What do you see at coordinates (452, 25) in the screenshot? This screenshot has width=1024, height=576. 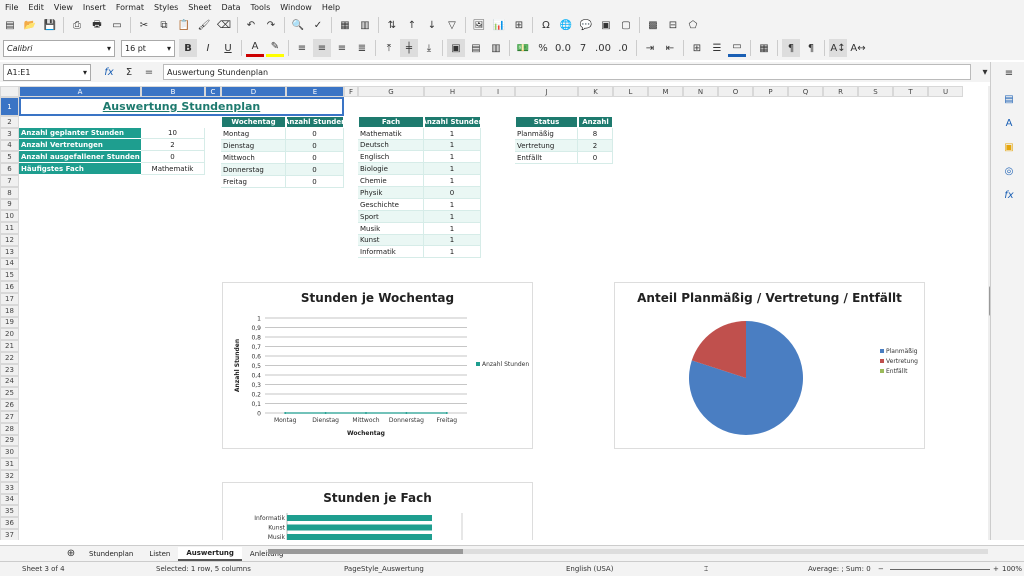 I see `autofilter-icon: ▽` at bounding box center [452, 25].